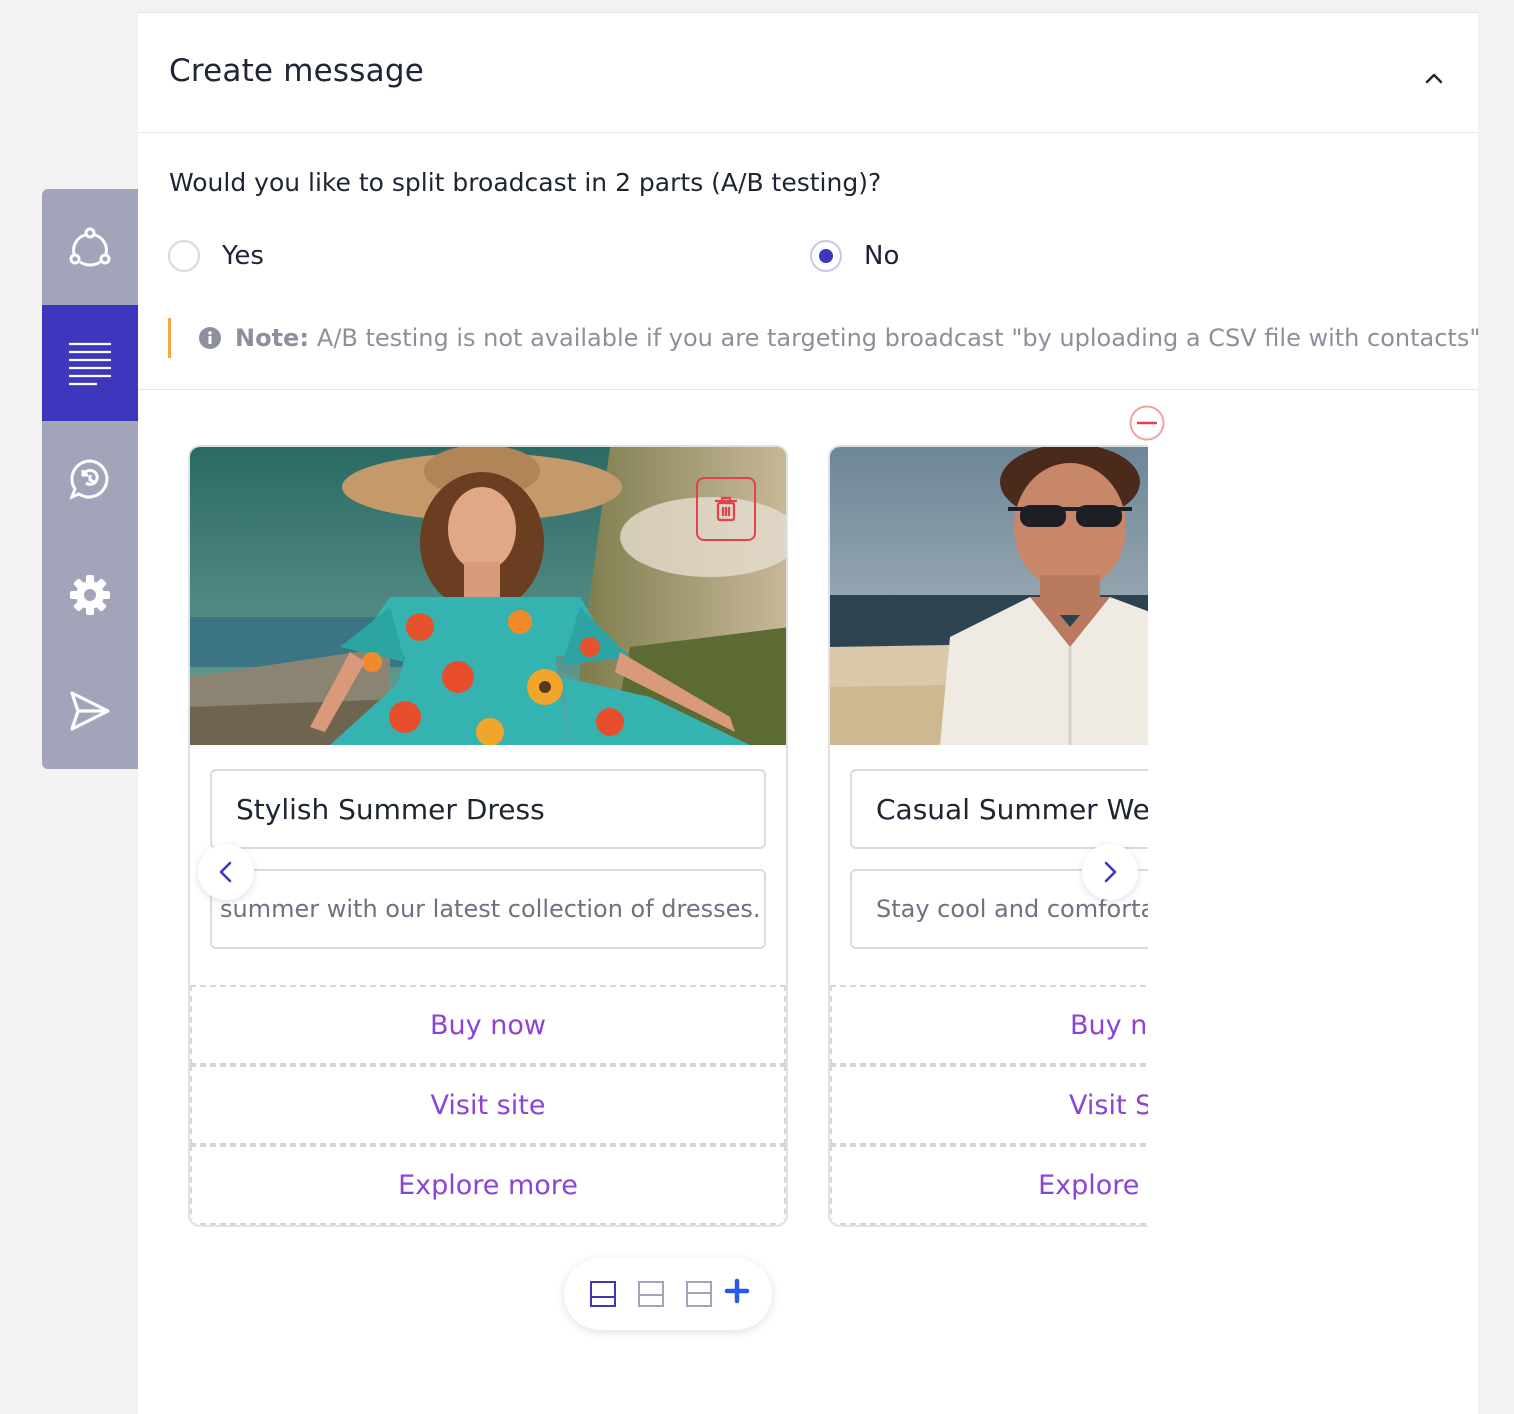 This screenshot has width=1514, height=1414. What do you see at coordinates (737, 1291) in the screenshot?
I see `add-card-icon` at bounding box center [737, 1291].